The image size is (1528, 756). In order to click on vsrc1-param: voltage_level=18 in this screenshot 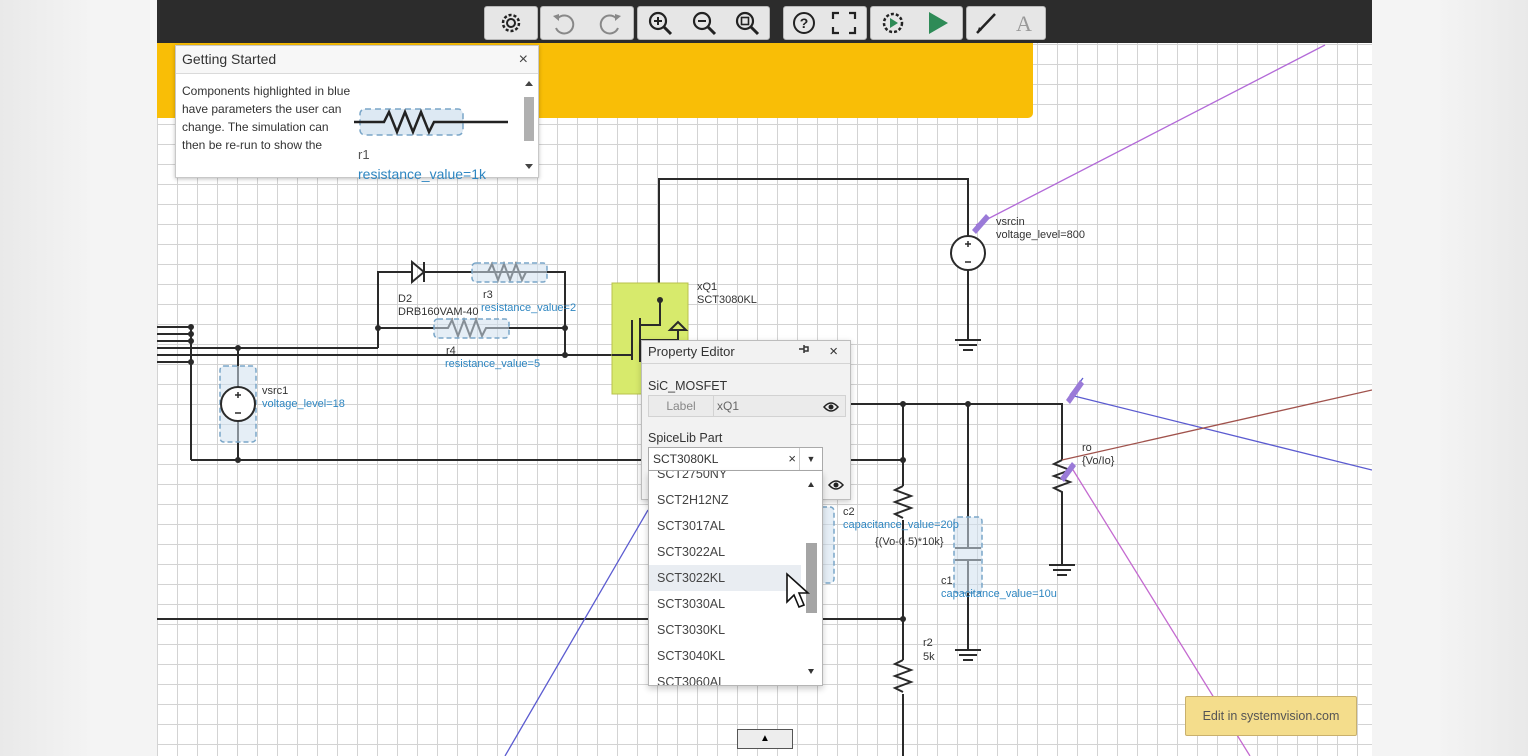, I will do `click(303, 404)`.